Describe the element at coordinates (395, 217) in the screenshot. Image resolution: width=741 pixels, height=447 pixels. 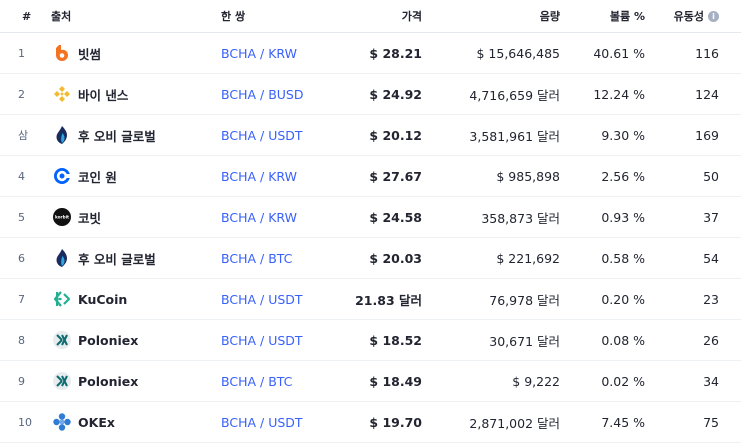
I see `price-value: $ 24.58` at that location.